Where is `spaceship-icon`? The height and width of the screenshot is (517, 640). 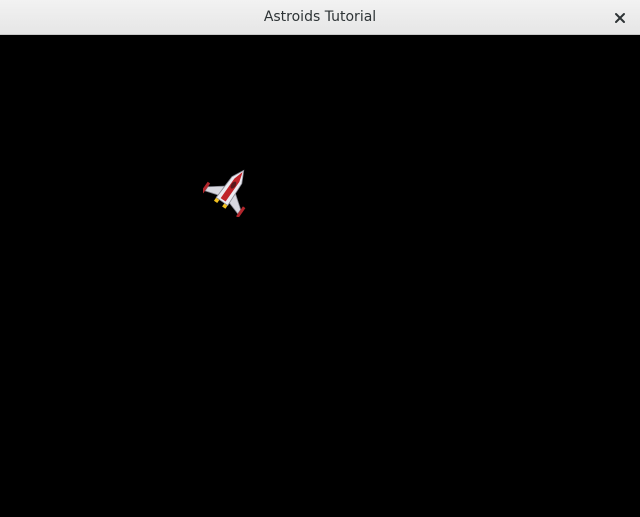 spaceship-icon is located at coordinates (224, 193).